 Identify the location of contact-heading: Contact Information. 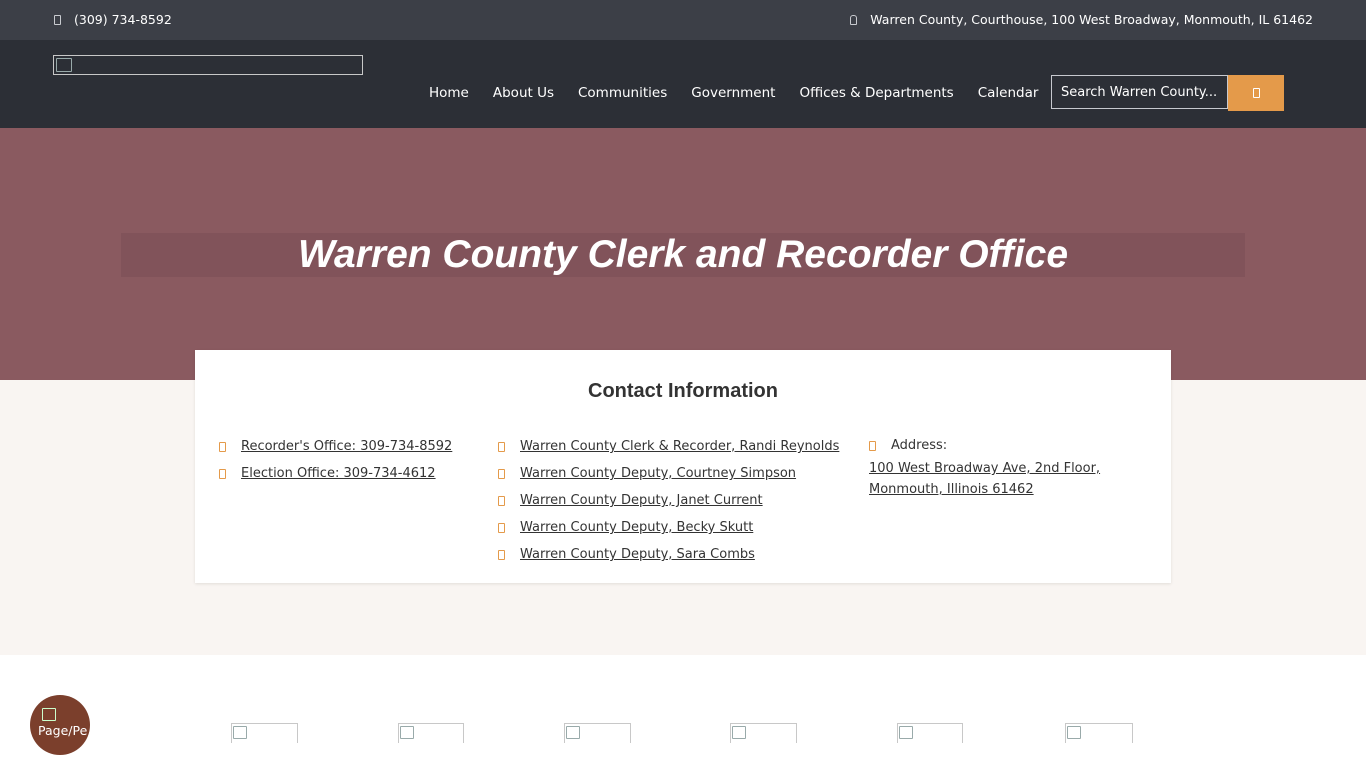
(683, 391).